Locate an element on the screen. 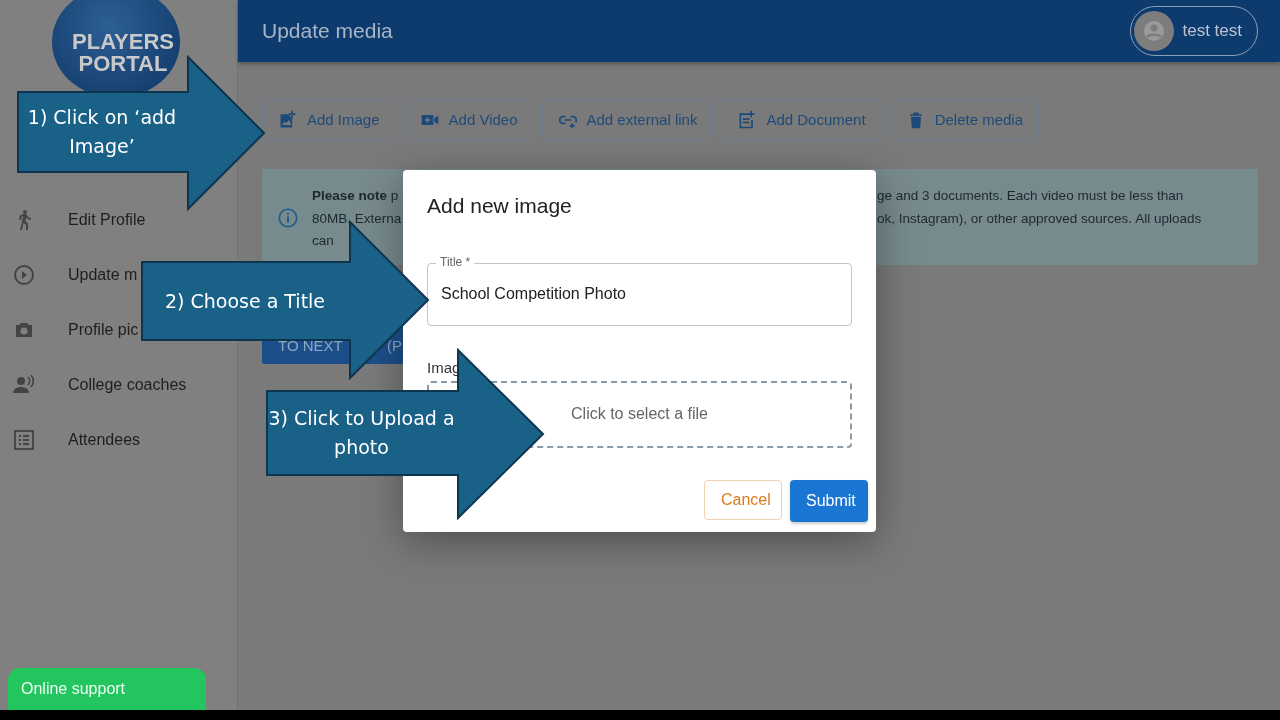  add-image-icon is located at coordinates (288, 119).